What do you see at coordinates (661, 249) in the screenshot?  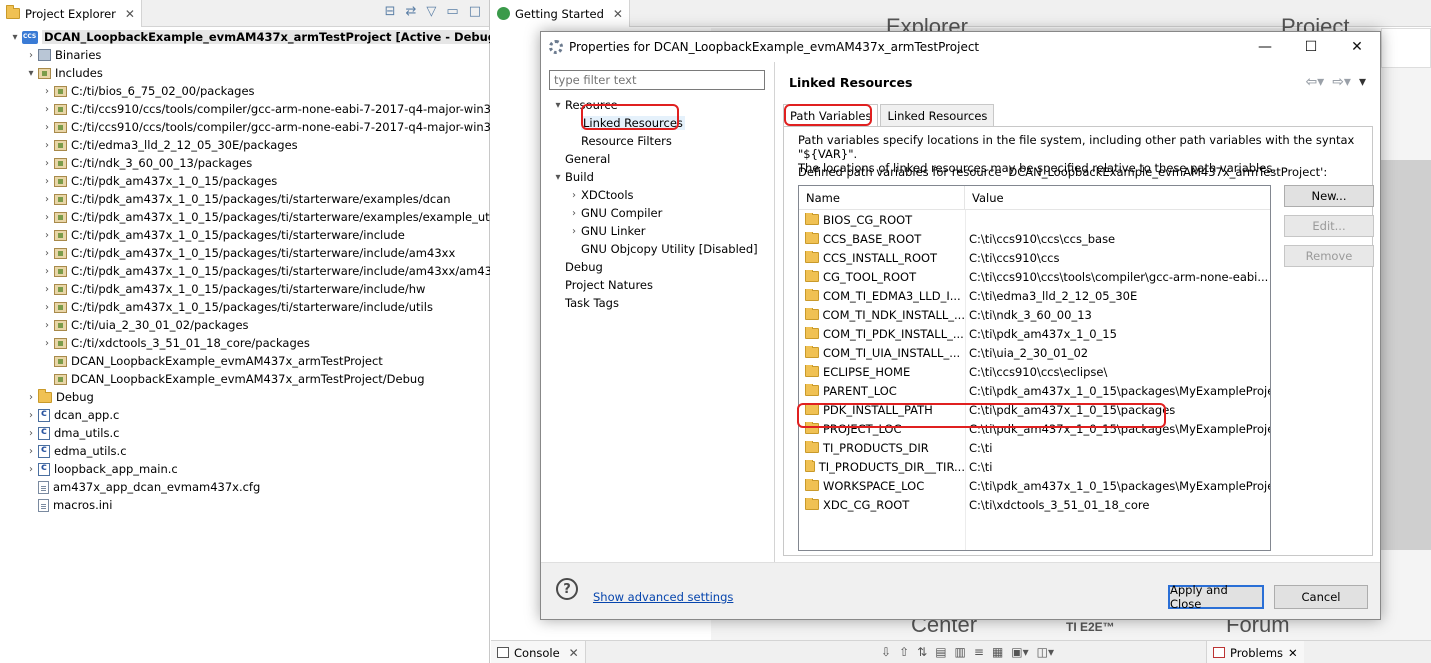 I see `nav-item: GNU Objcopy Utility [Disabled]` at bounding box center [661, 249].